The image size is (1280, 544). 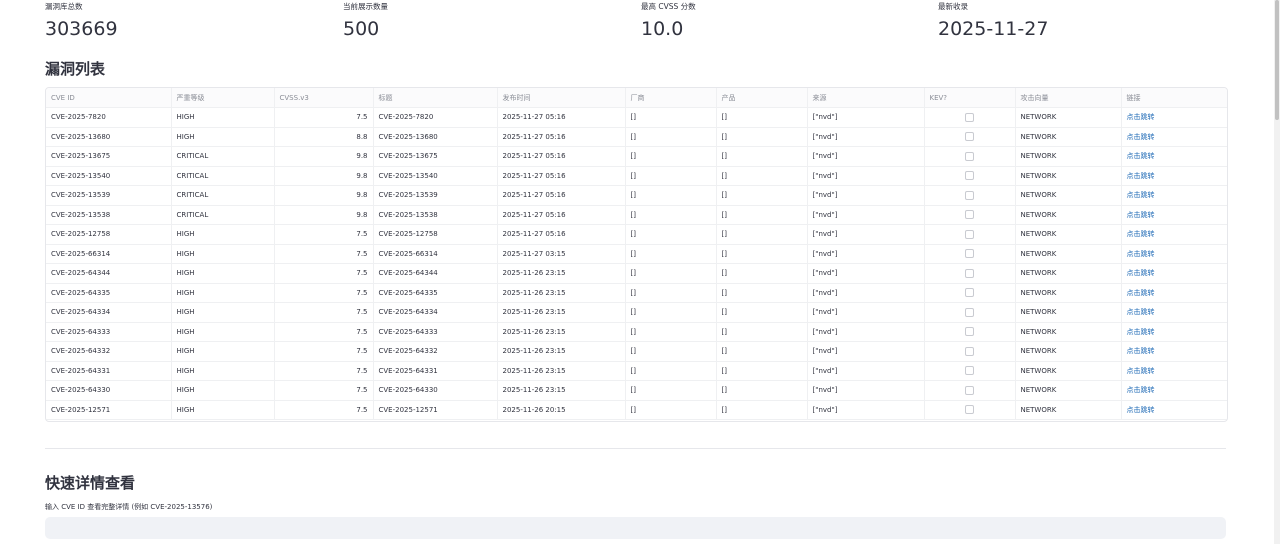 I want to click on page-scrollbar, so click(x=1277, y=272).